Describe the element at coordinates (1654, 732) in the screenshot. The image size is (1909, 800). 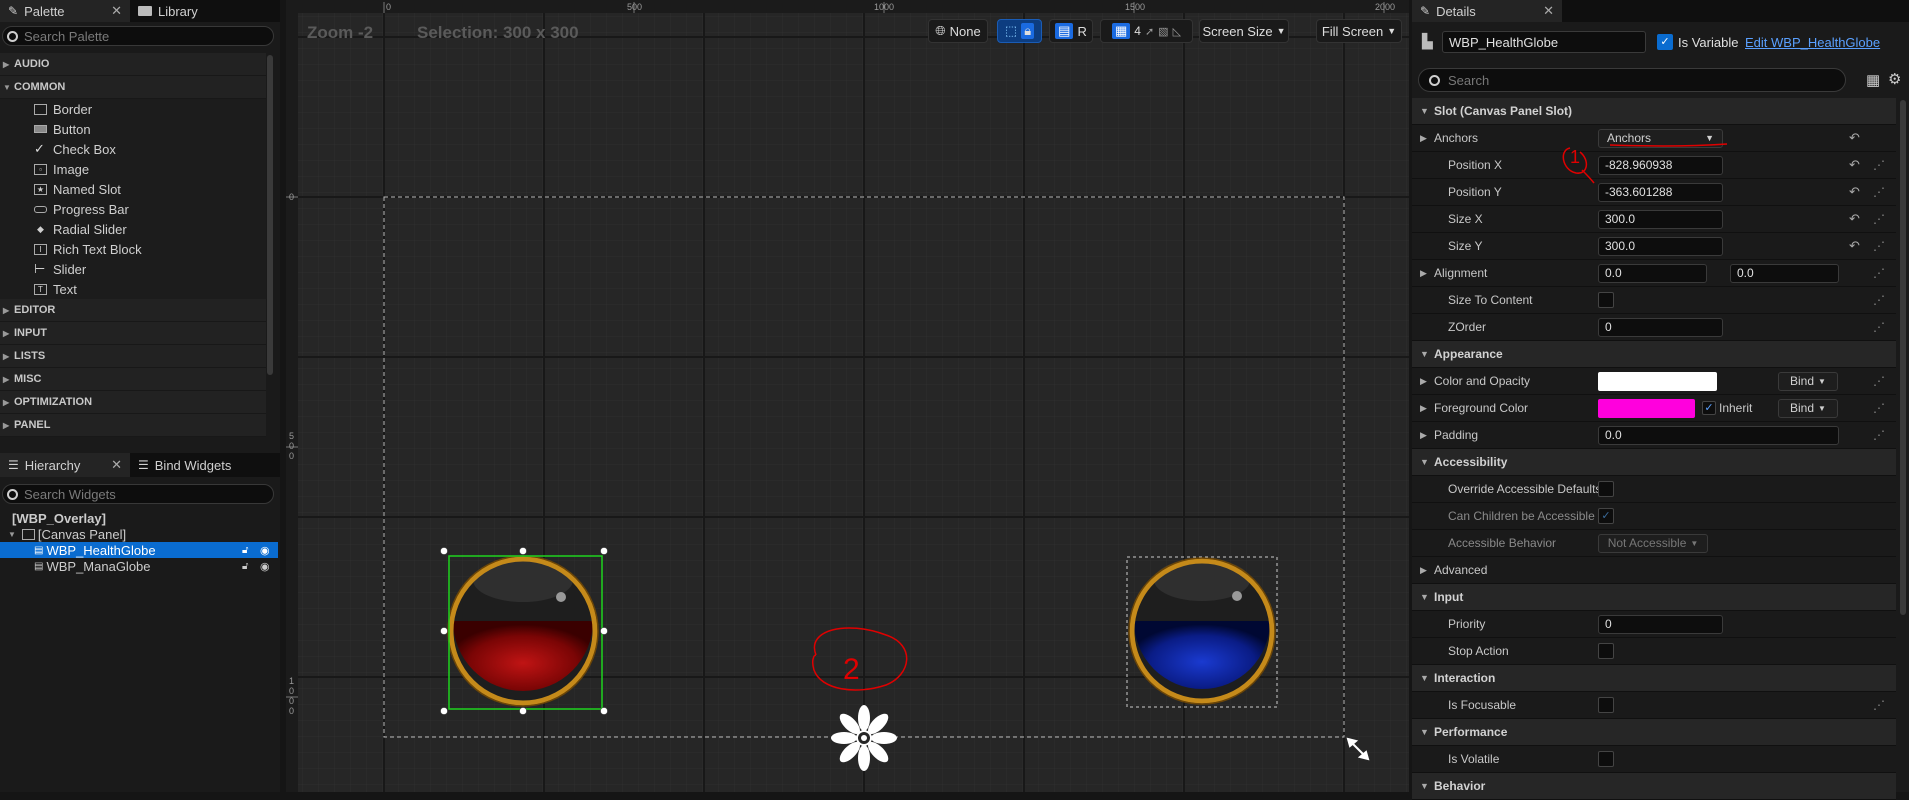
I see `section-performance: ▼ Performance` at that location.